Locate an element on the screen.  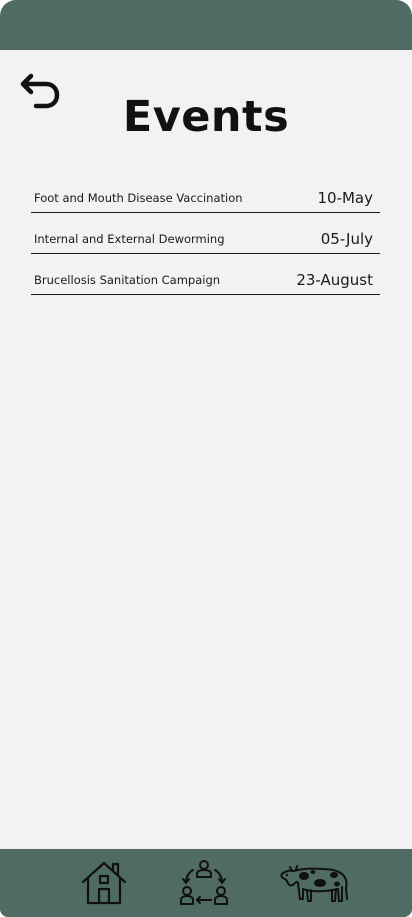
nav-home-button is located at coordinates (104, 883).